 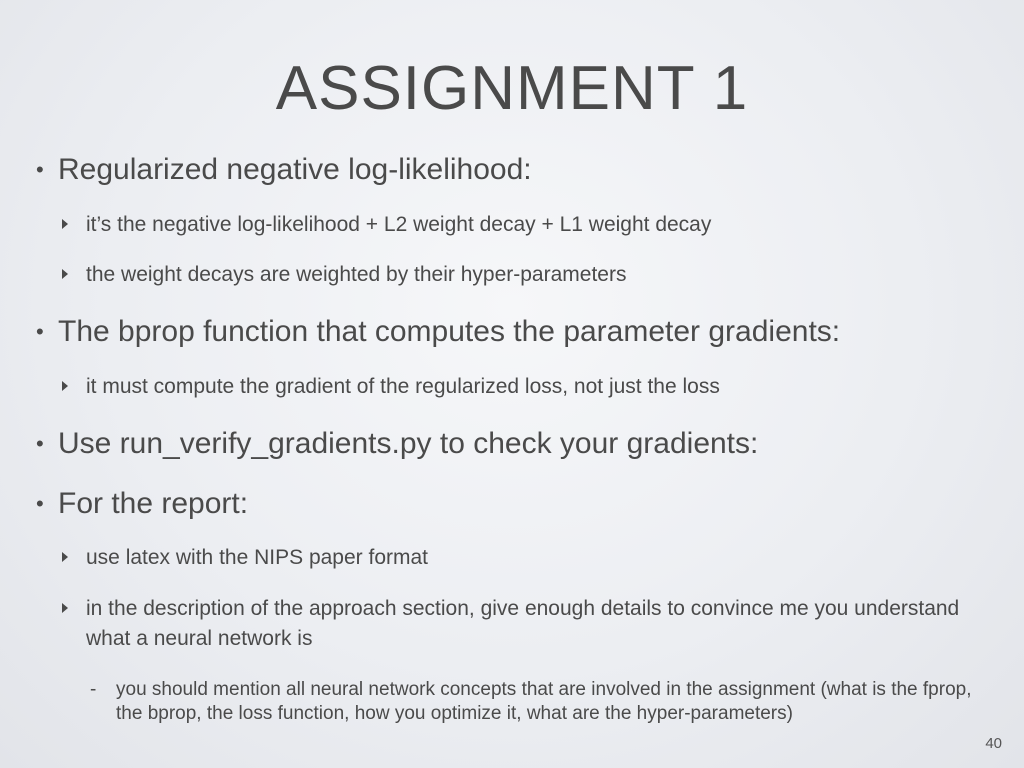 I want to click on slide-title: ASSIGNMENT 1, so click(x=512, y=88).